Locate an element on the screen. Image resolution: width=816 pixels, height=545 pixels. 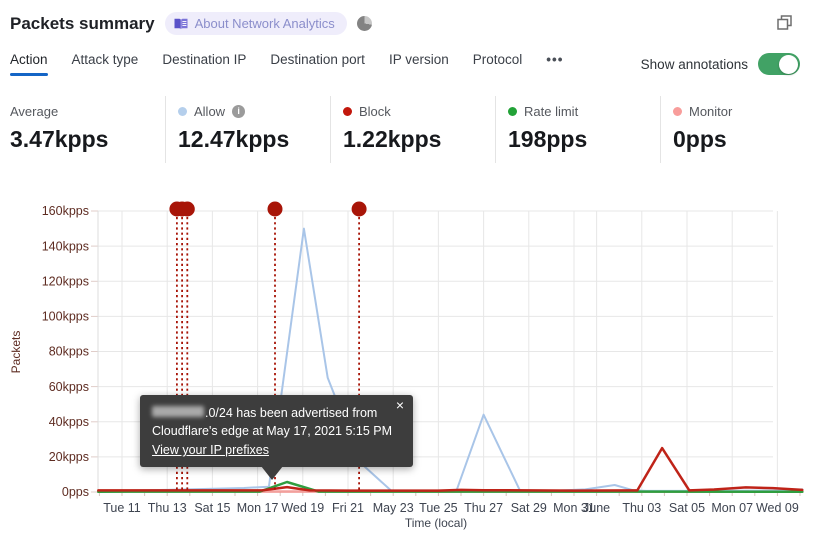
x-axis-title: Time (local) is located at coordinates (436, 523).